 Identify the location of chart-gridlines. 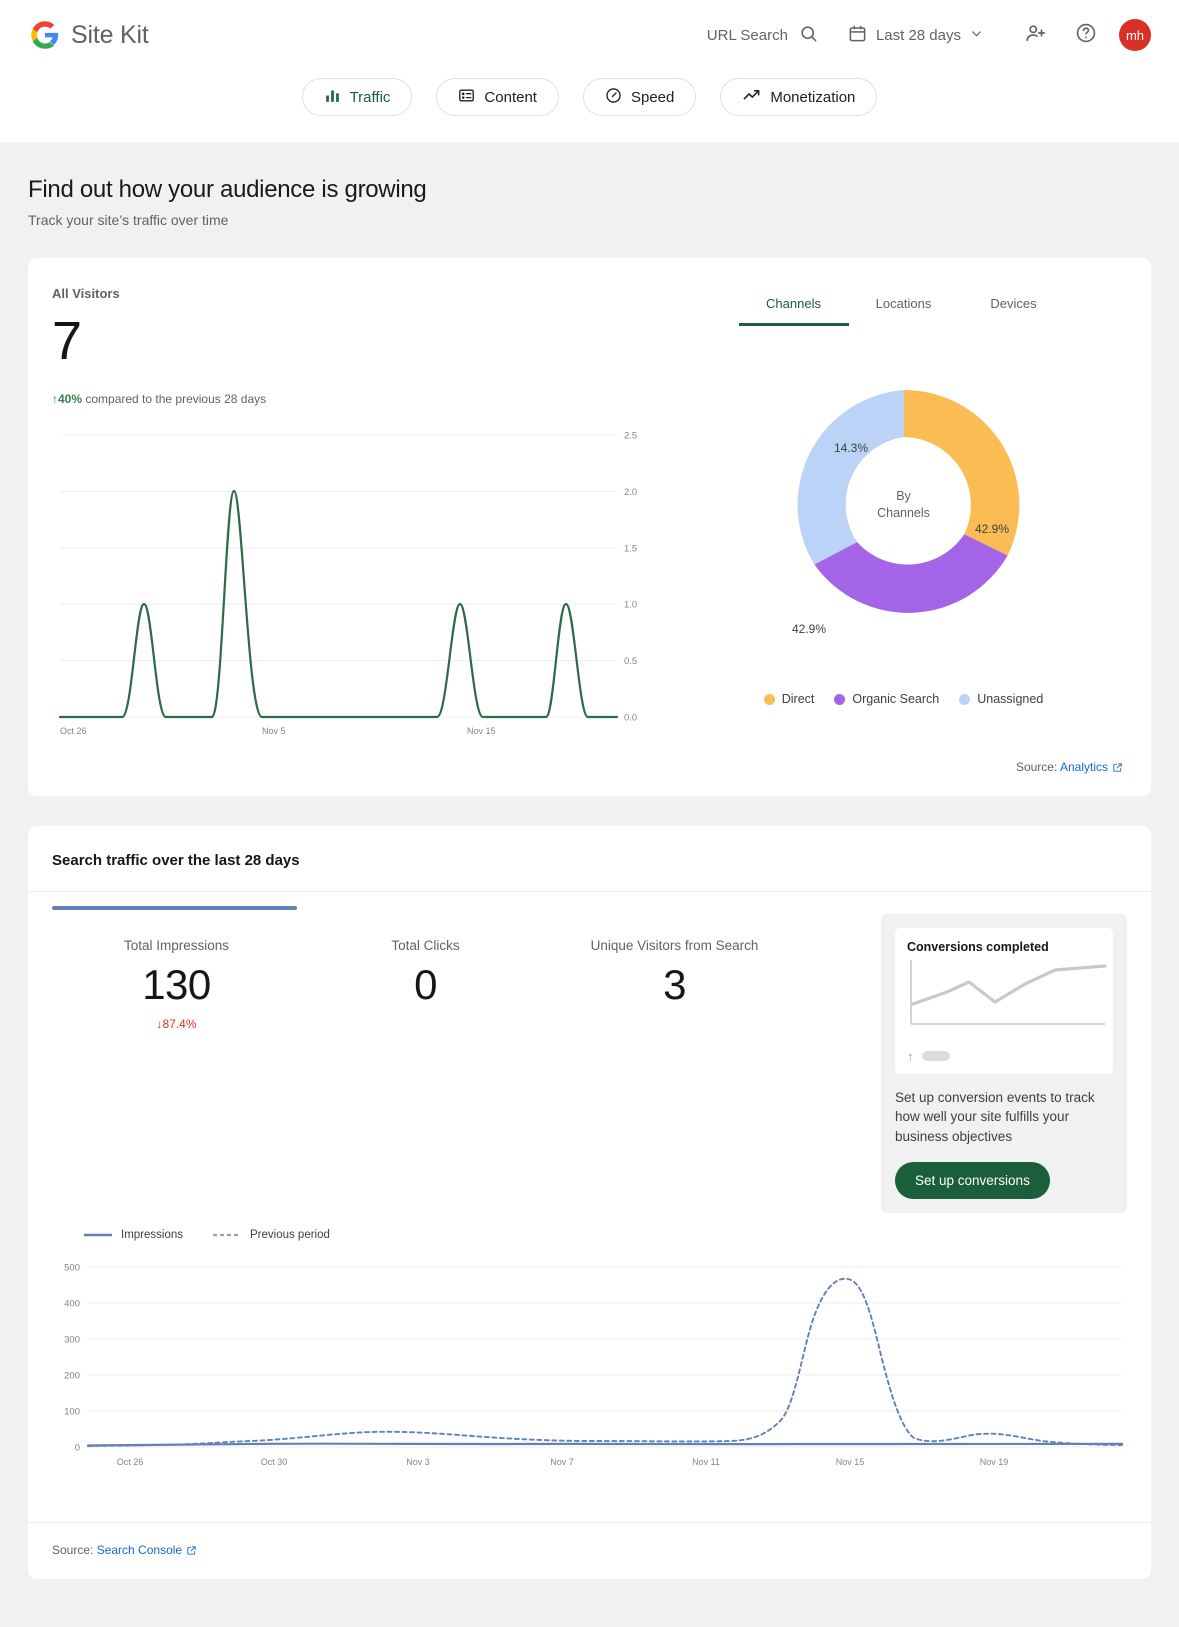
(338, 576).